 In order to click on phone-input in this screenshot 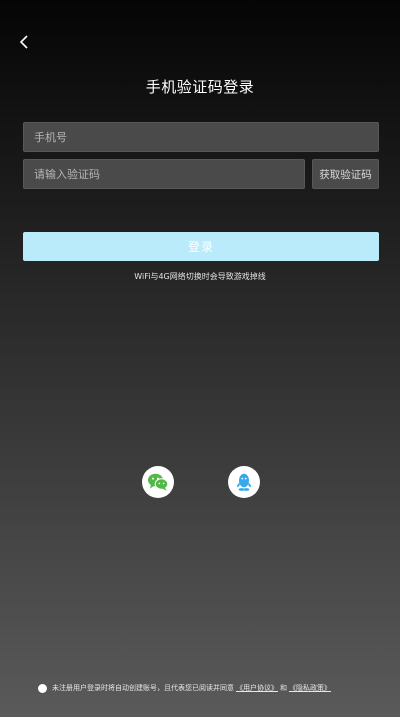, I will do `click(201, 137)`.